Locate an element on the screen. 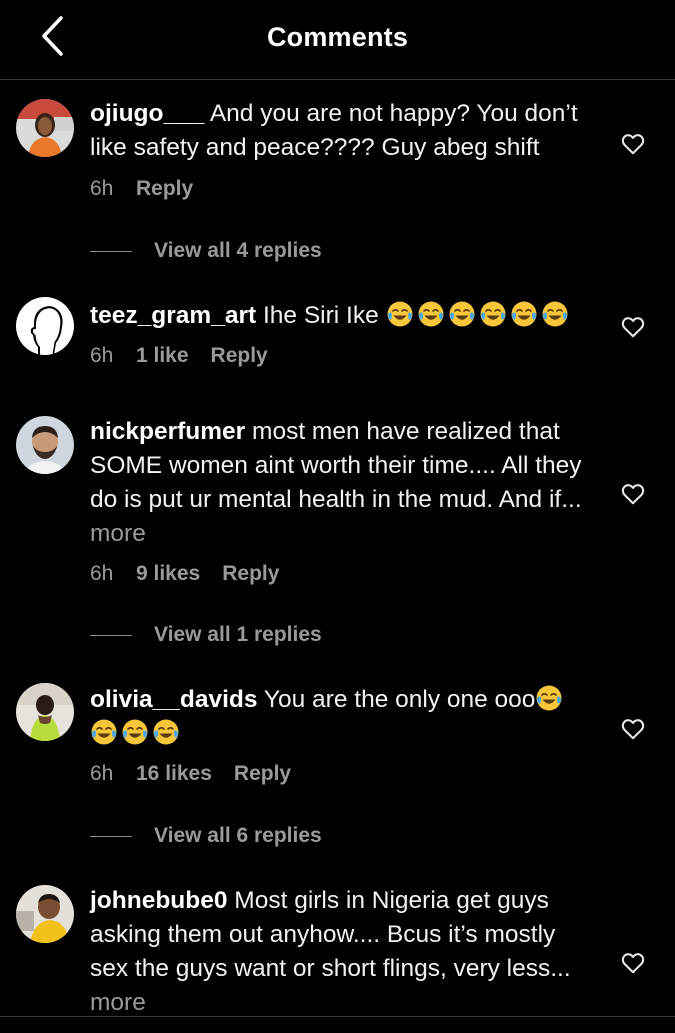 This screenshot has height=1033, width=675. like-count: 1 like is located at coordinates (162, 355).